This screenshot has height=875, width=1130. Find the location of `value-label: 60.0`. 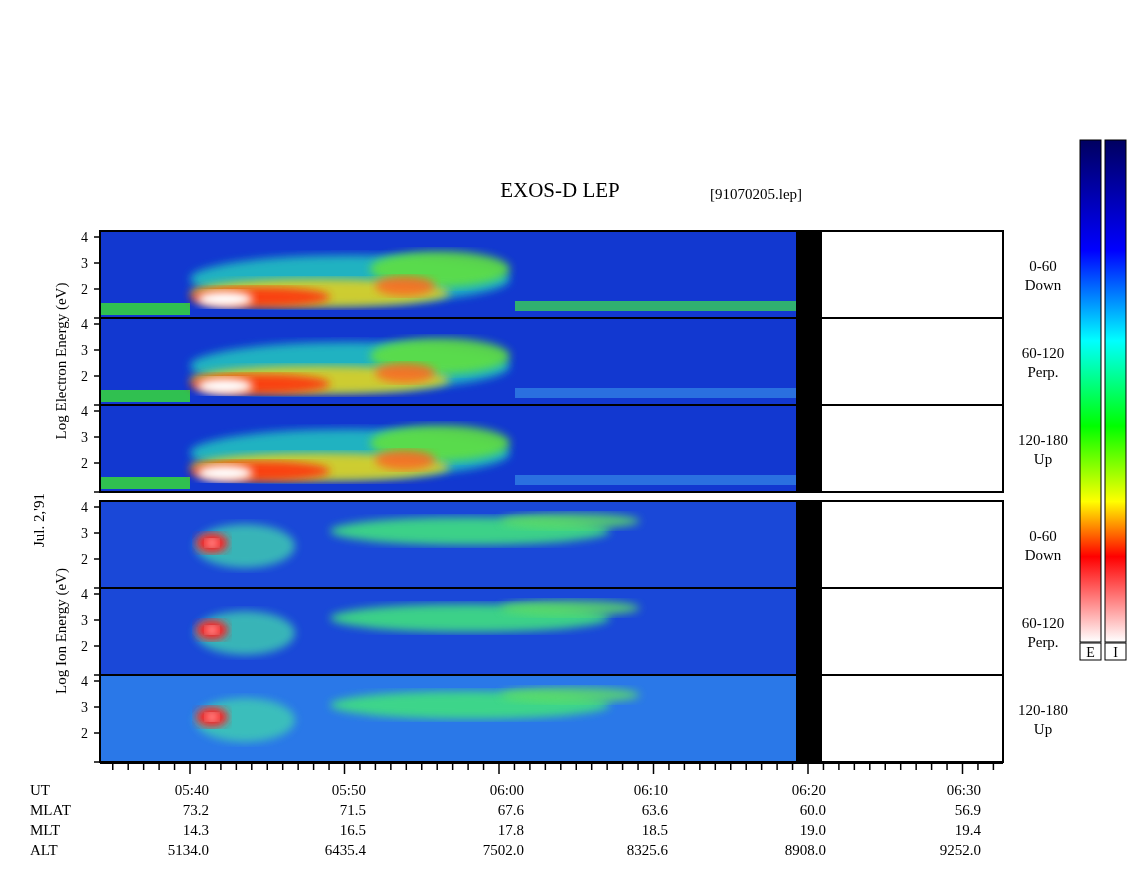

value-label: 60.0 is located at coordinates (812, 810).